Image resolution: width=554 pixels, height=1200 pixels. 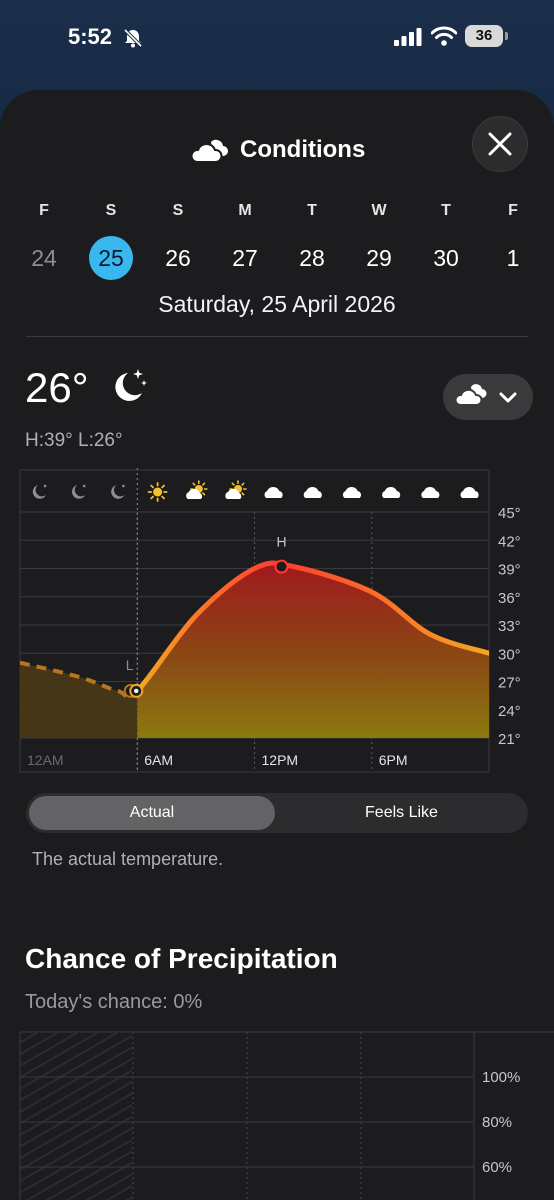 What do you see at coordinates (379, 258) in the screenshot?
I see `day-number: 29` at bounding box center [379, 258].